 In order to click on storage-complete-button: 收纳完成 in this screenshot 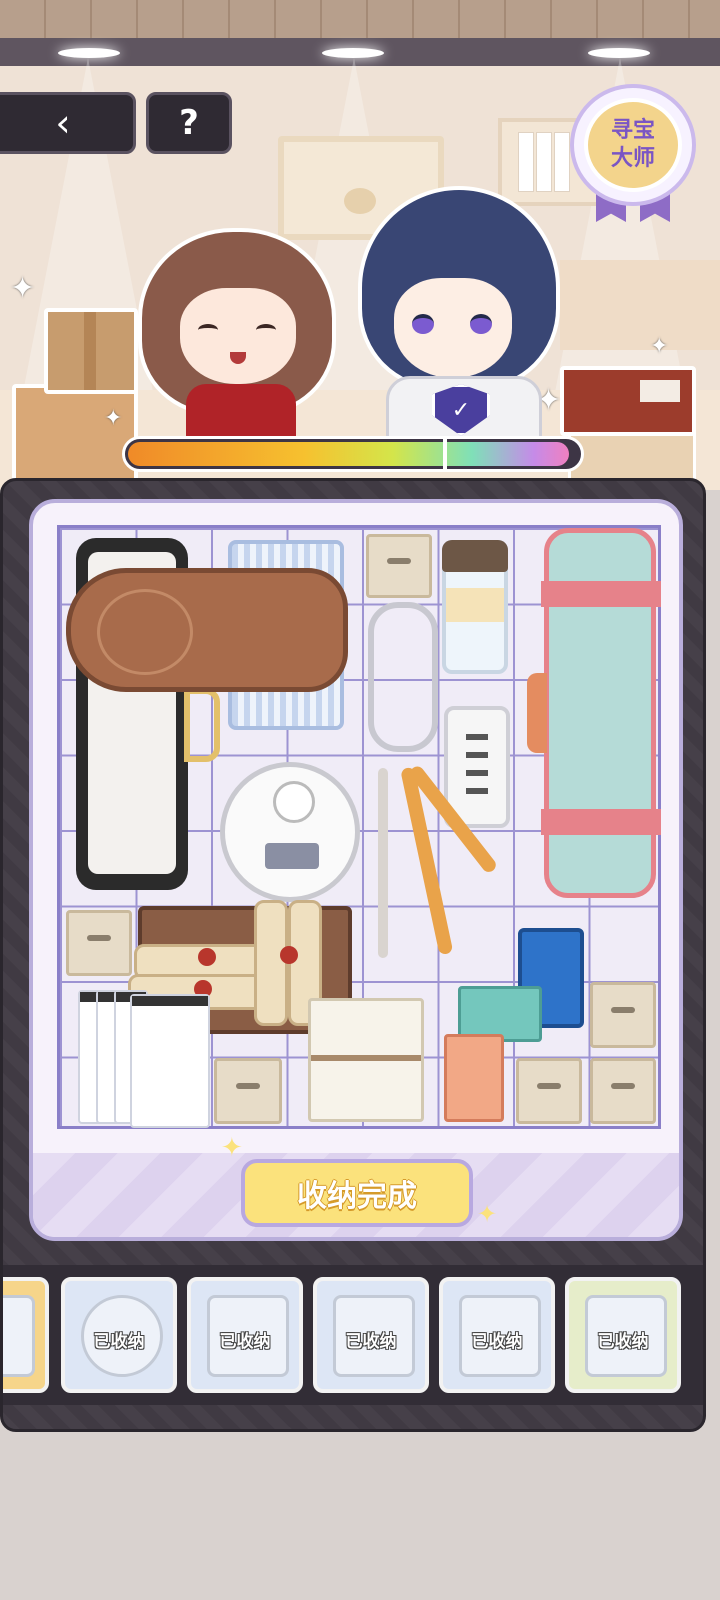, I will do `click(357, 1193)`.